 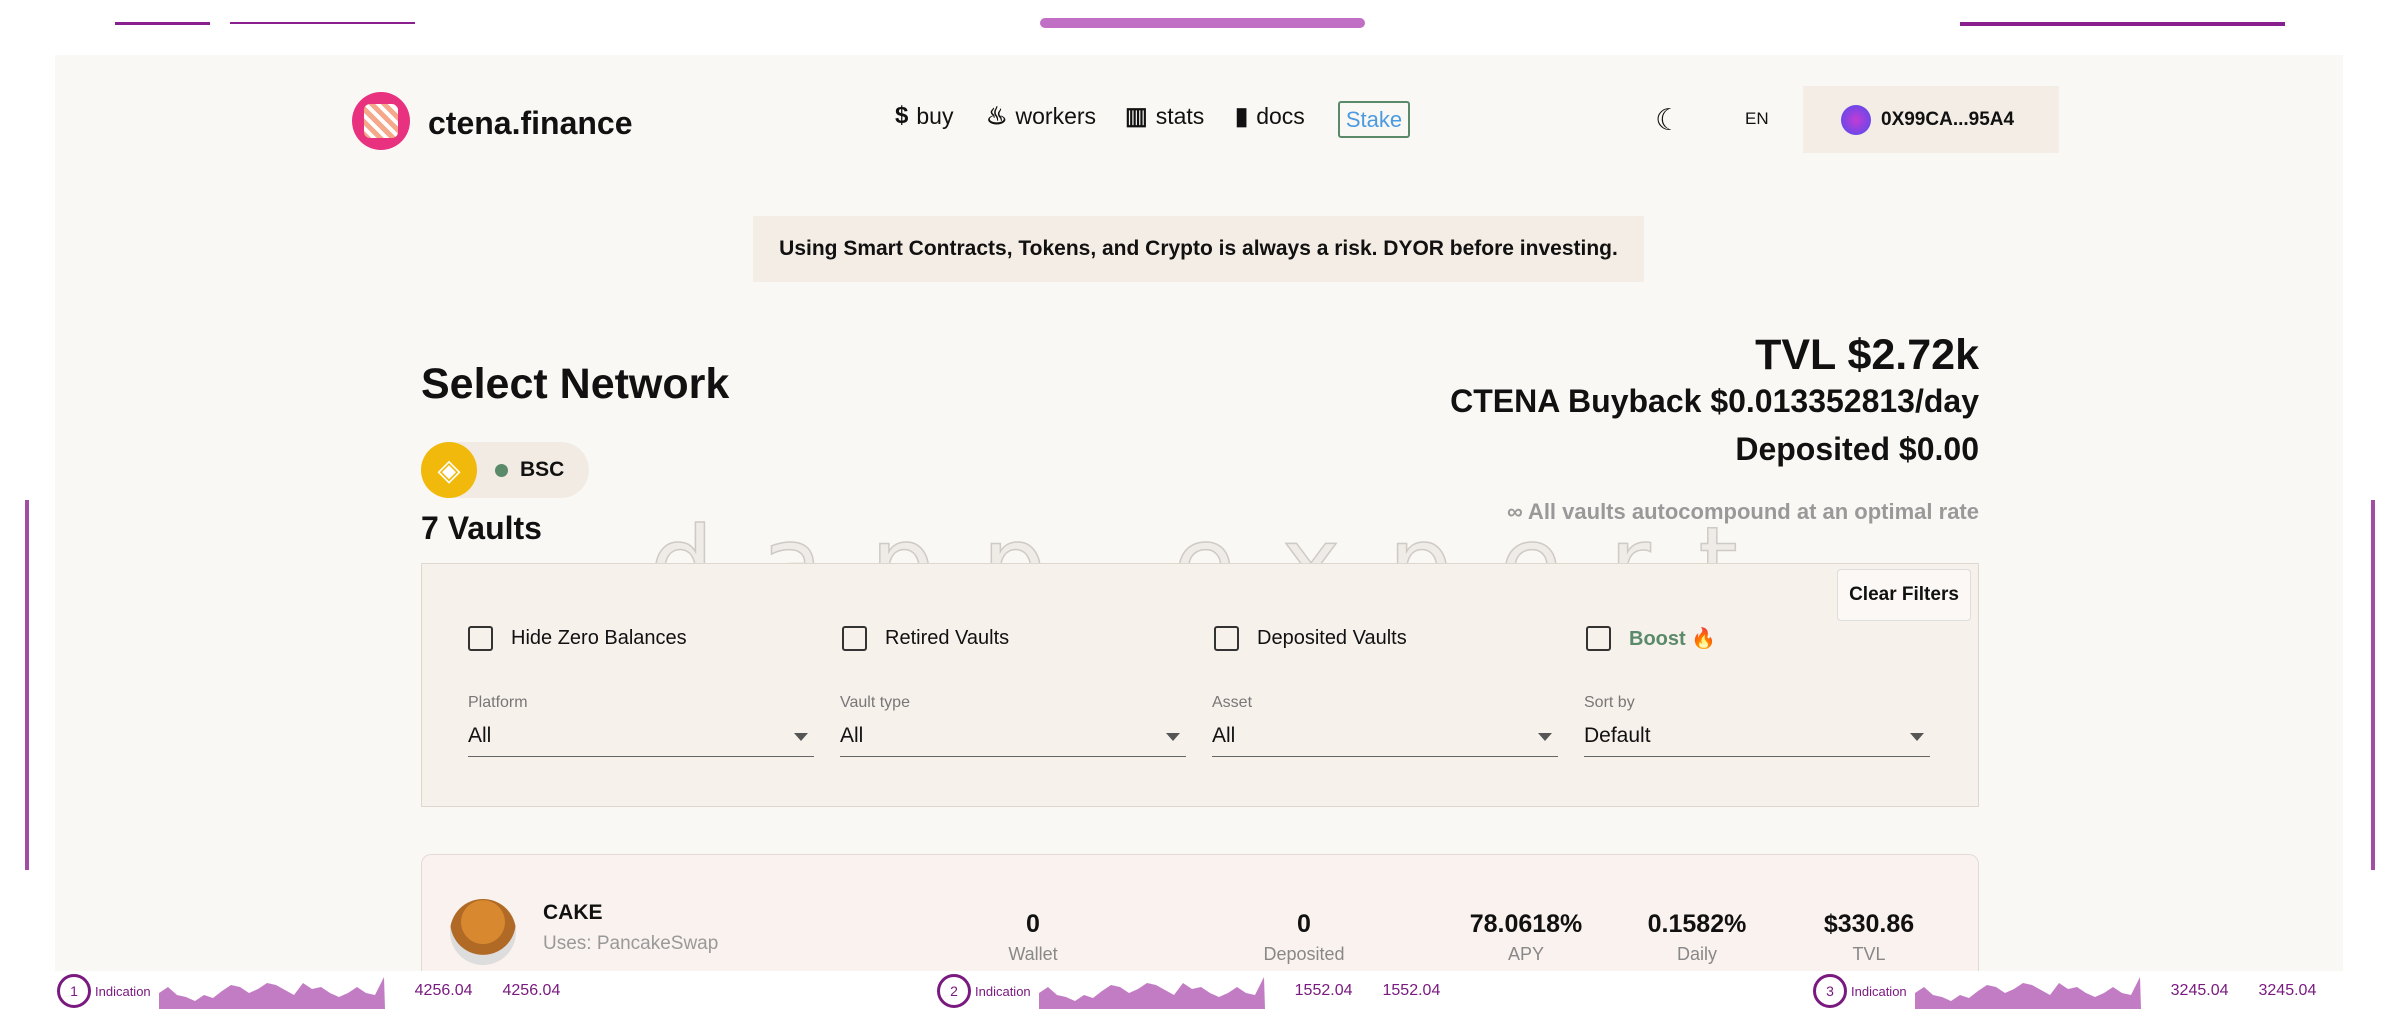 I want to click on boost-checkbox: Boost 🔥, so click(x=1651, y=638).